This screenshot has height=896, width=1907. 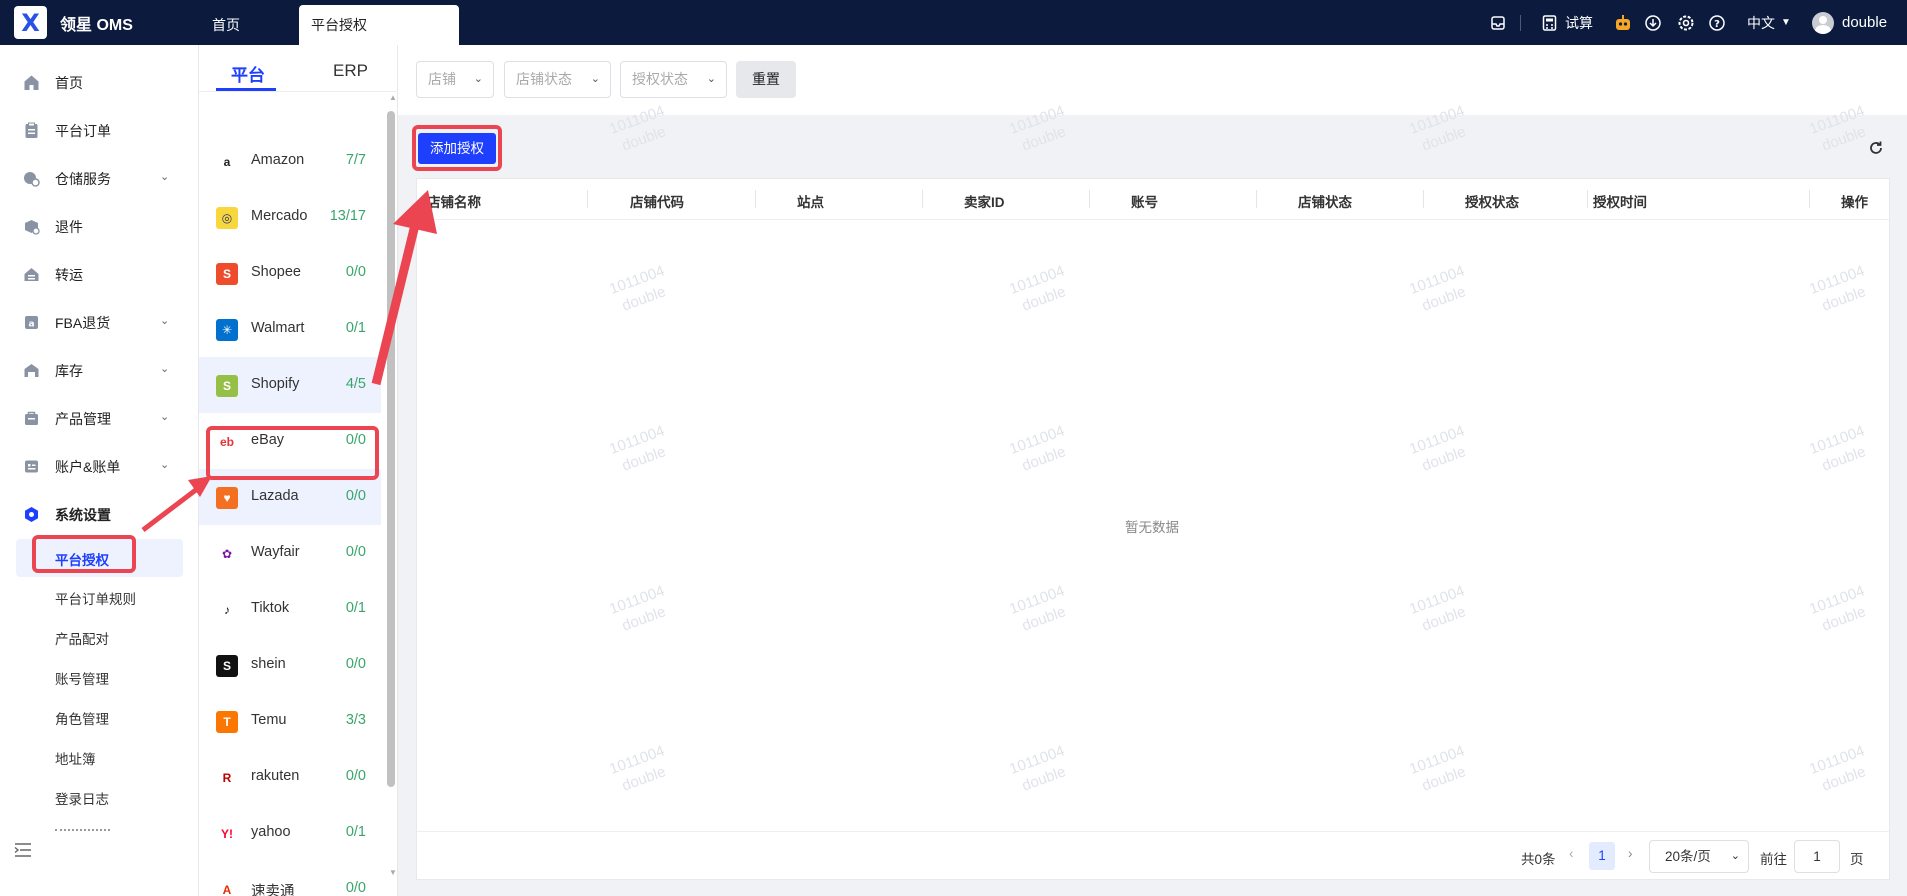 What do you see at coordinates (273, 890) in the screenshot?
I see `platform-name: 速卖通` at bounding box center [273, 890].